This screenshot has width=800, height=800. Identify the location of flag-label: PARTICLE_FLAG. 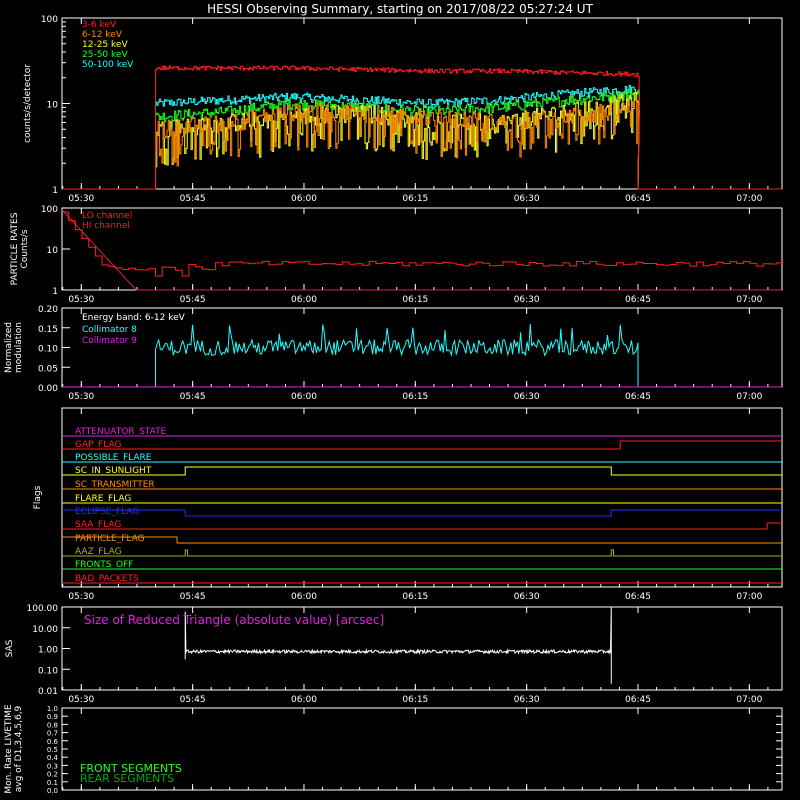
(110, 539).